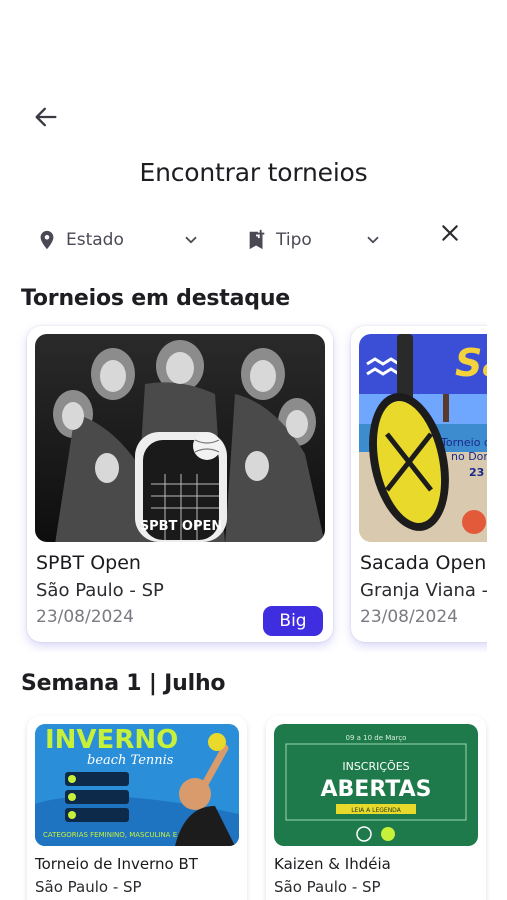  I want to click on bookmark-plus-icon, so click(257, 239).